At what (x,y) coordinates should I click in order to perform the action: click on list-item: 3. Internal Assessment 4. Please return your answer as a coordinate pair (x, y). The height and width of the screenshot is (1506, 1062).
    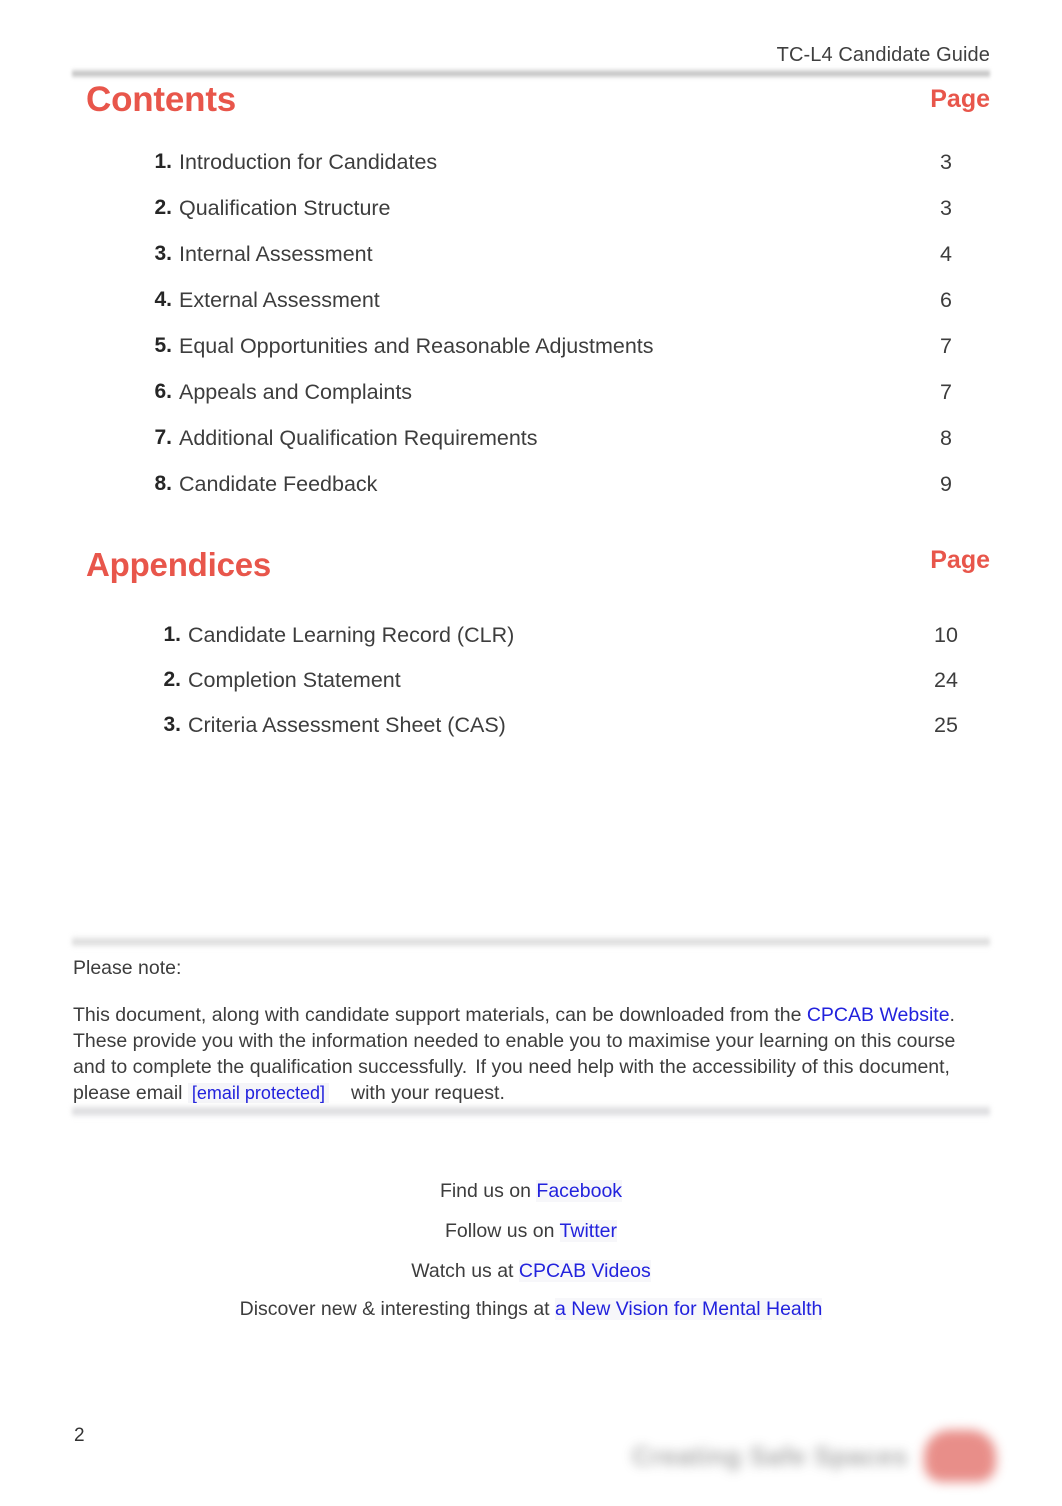
    Looking at the image, I should click on (531, 265).